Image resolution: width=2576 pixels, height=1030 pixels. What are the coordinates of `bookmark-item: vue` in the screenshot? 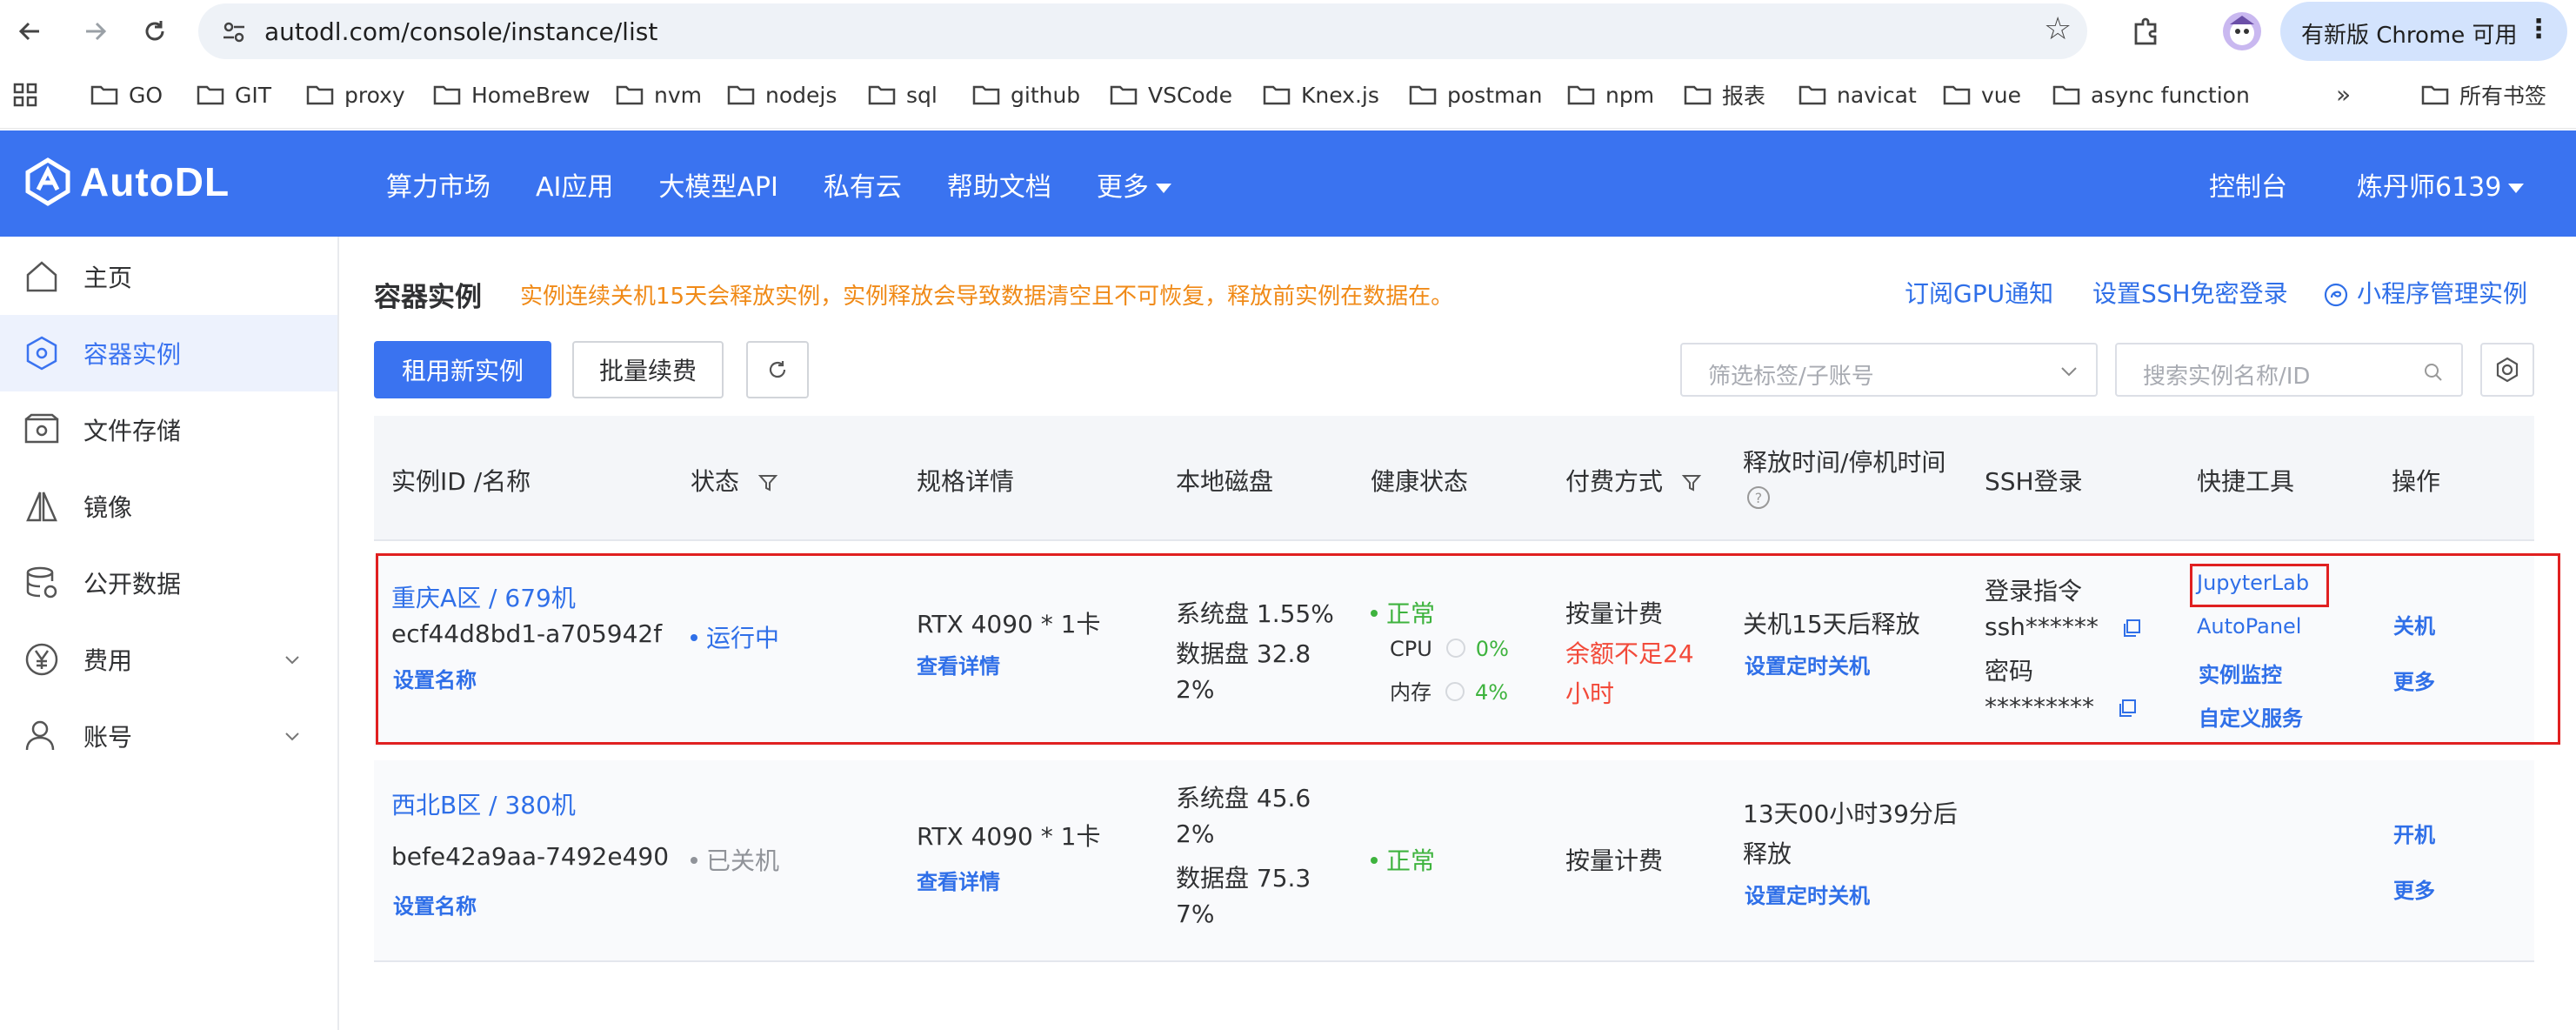 It's located at (1982, 95).